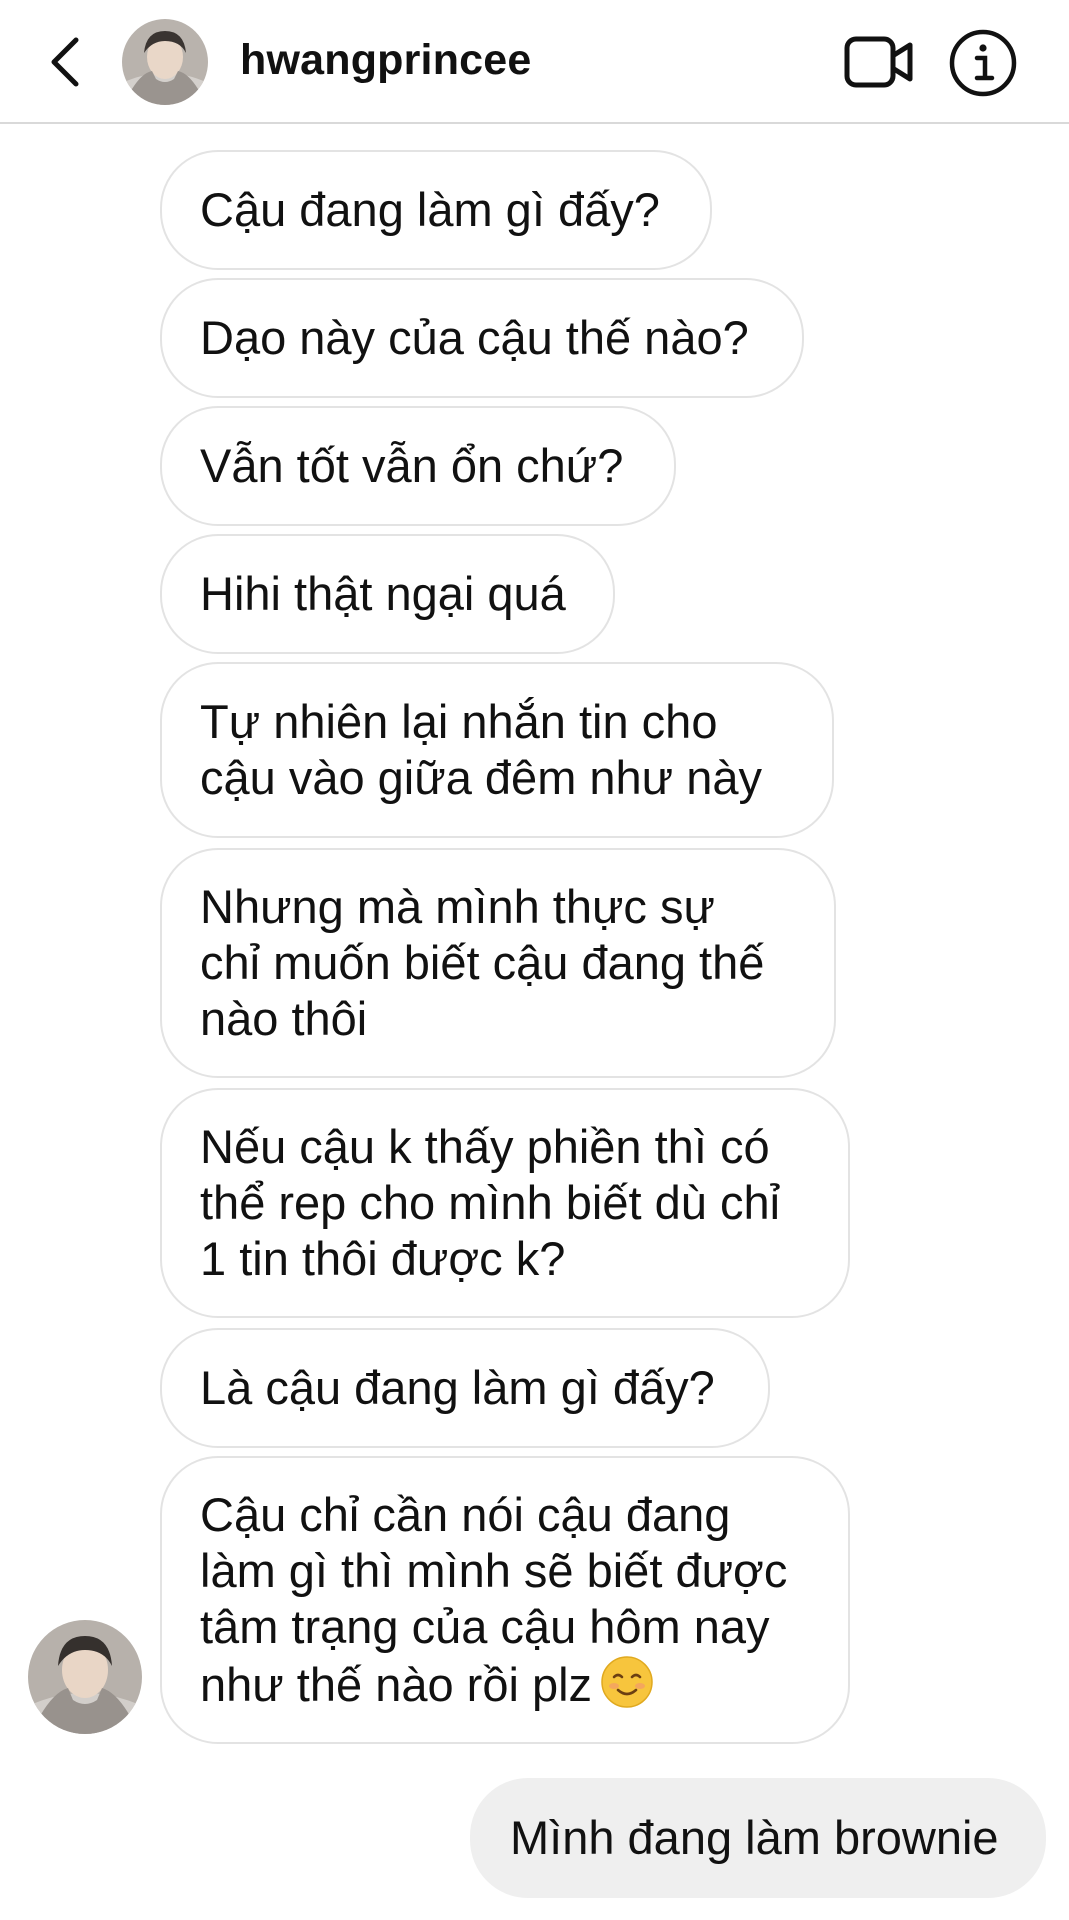 The height and width of the screenshot is (1920, 1069). I want to click on chat-header: hwangprincee, so click(534, 62).